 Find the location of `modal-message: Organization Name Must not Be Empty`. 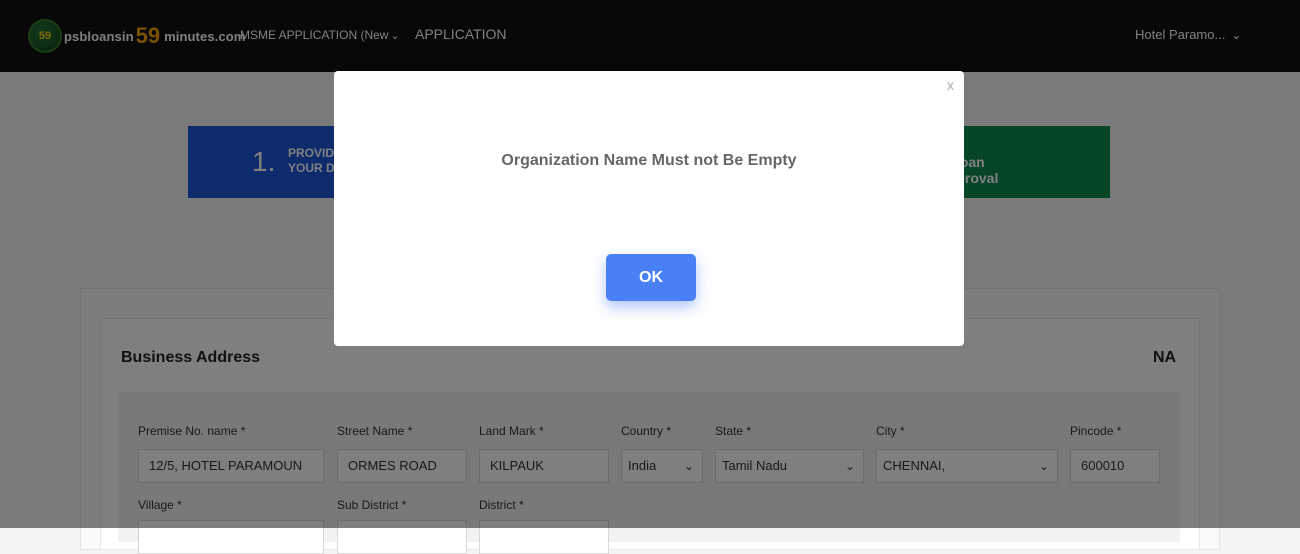

modal-message: Organization Name Must not Be Empty is located at coordinates (649, 160).